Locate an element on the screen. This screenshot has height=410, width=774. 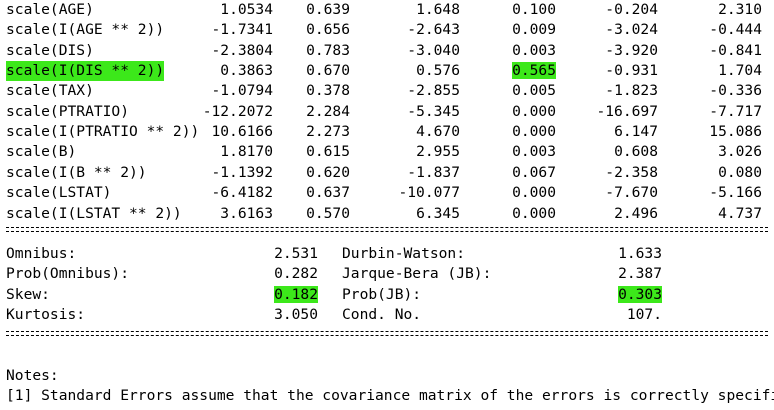
diag-text: 3.050 is located at coordinates (296, 315).